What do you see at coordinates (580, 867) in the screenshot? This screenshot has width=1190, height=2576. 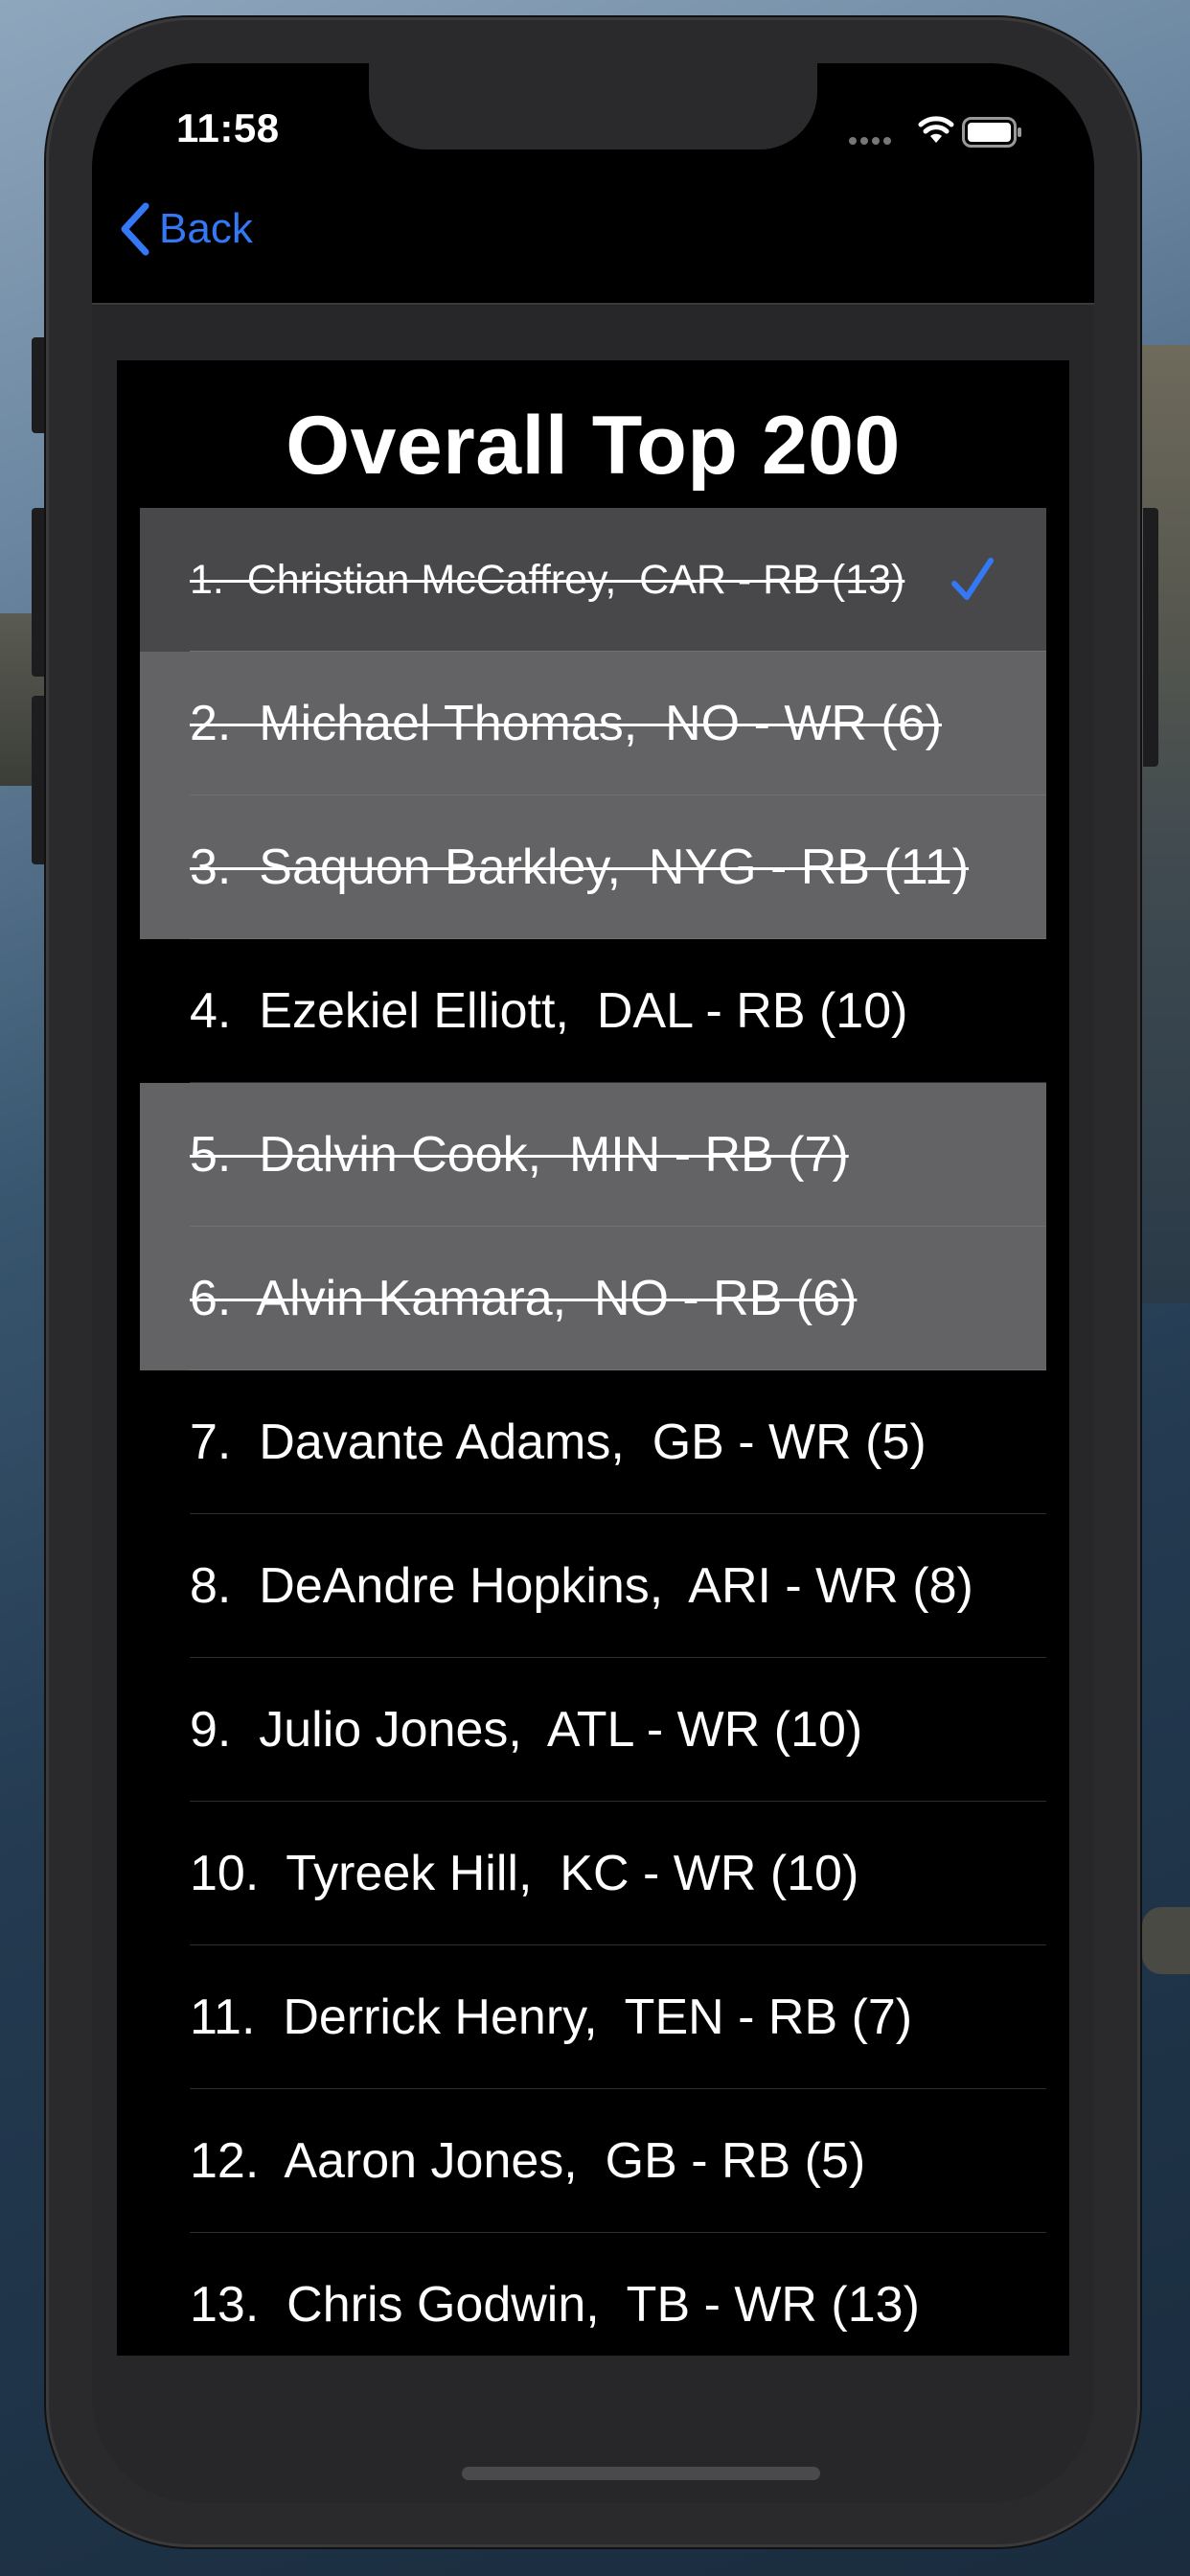 I see `player-label: 3. Saquon Barkley, NYG - RB (11)` at bounding box center [580, 867].